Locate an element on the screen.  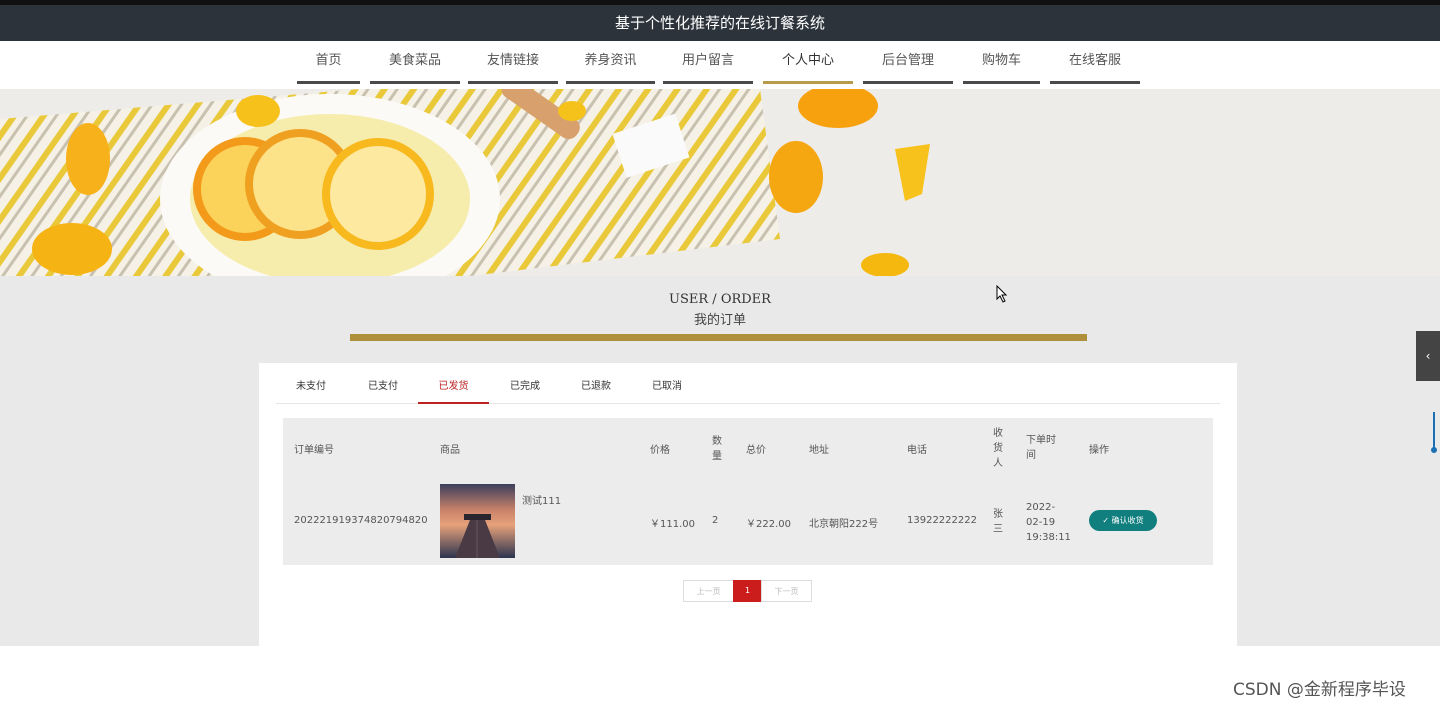
cell-total: ￥222.00 is located at coordinates (768, 524).